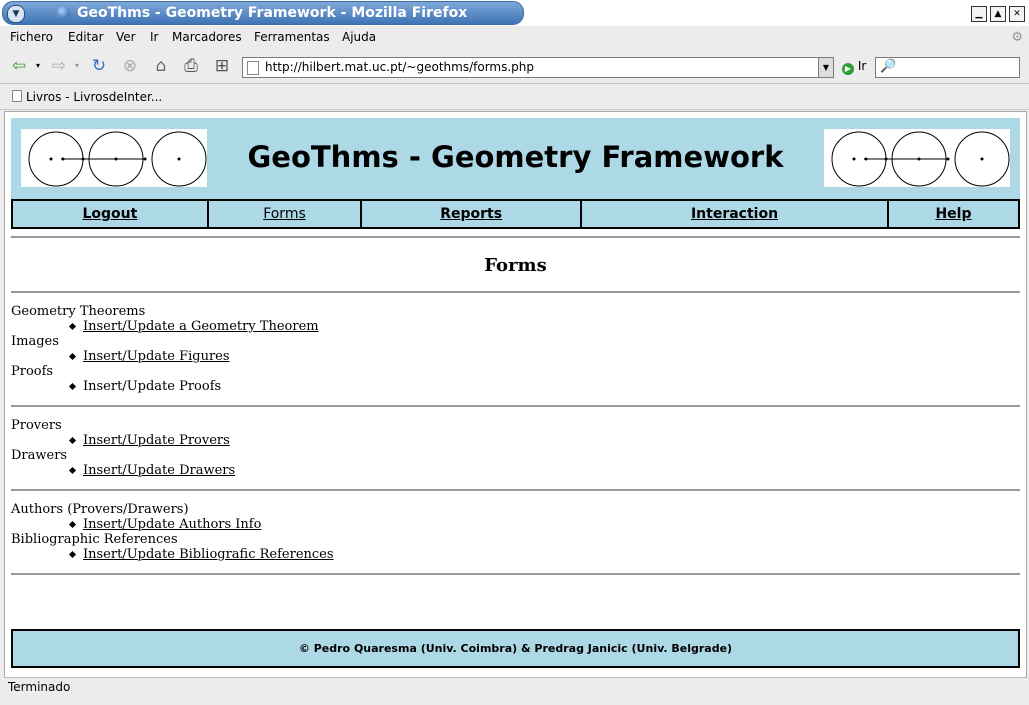  Describe the element at coordinates (156, 356) in the screenshot. I see `link-insert-figures: Insert/Update Figures` at that location.